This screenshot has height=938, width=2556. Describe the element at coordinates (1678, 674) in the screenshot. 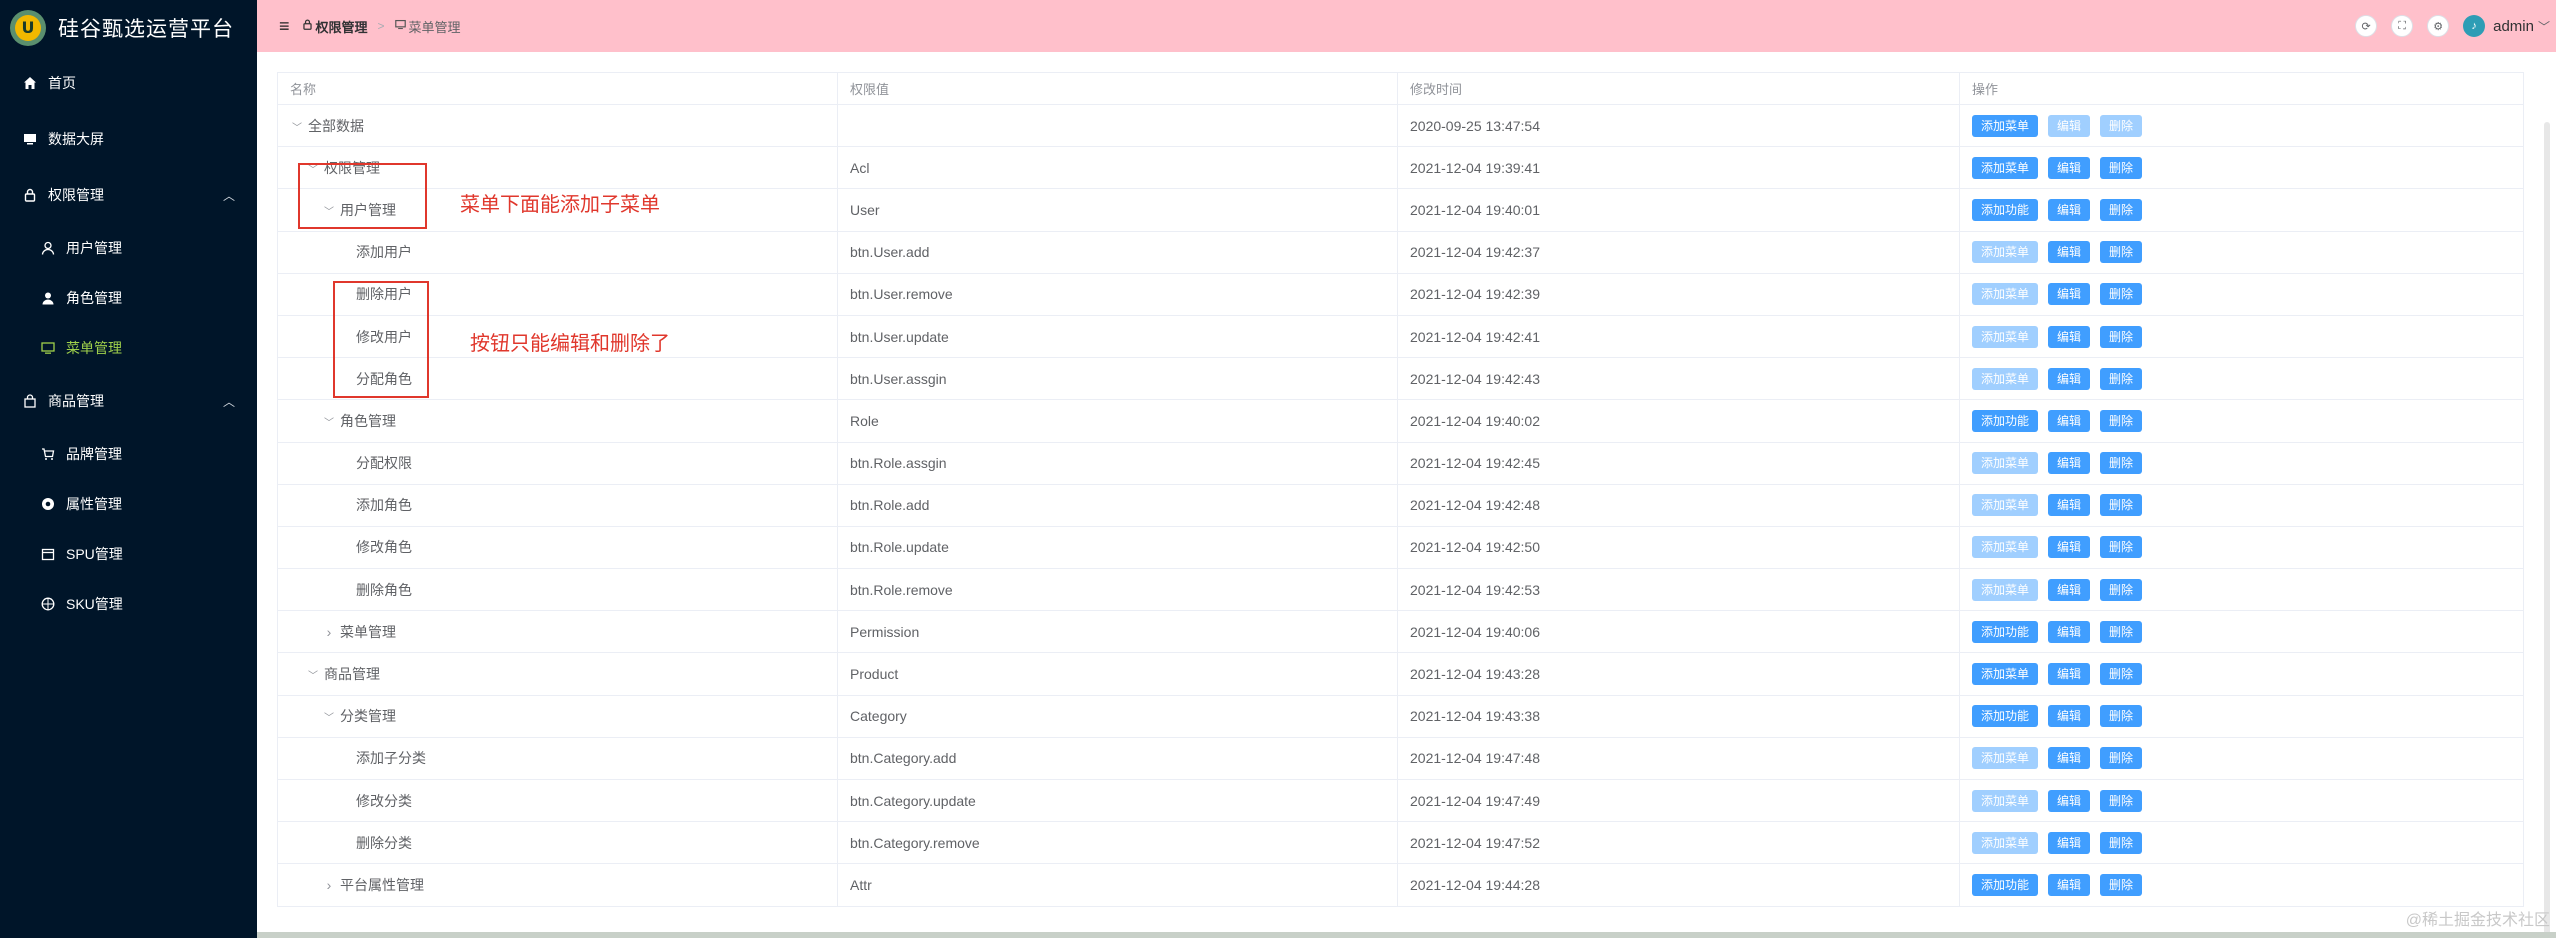

I see `cell-time: 2021-12-04 19:43:28` at that location.